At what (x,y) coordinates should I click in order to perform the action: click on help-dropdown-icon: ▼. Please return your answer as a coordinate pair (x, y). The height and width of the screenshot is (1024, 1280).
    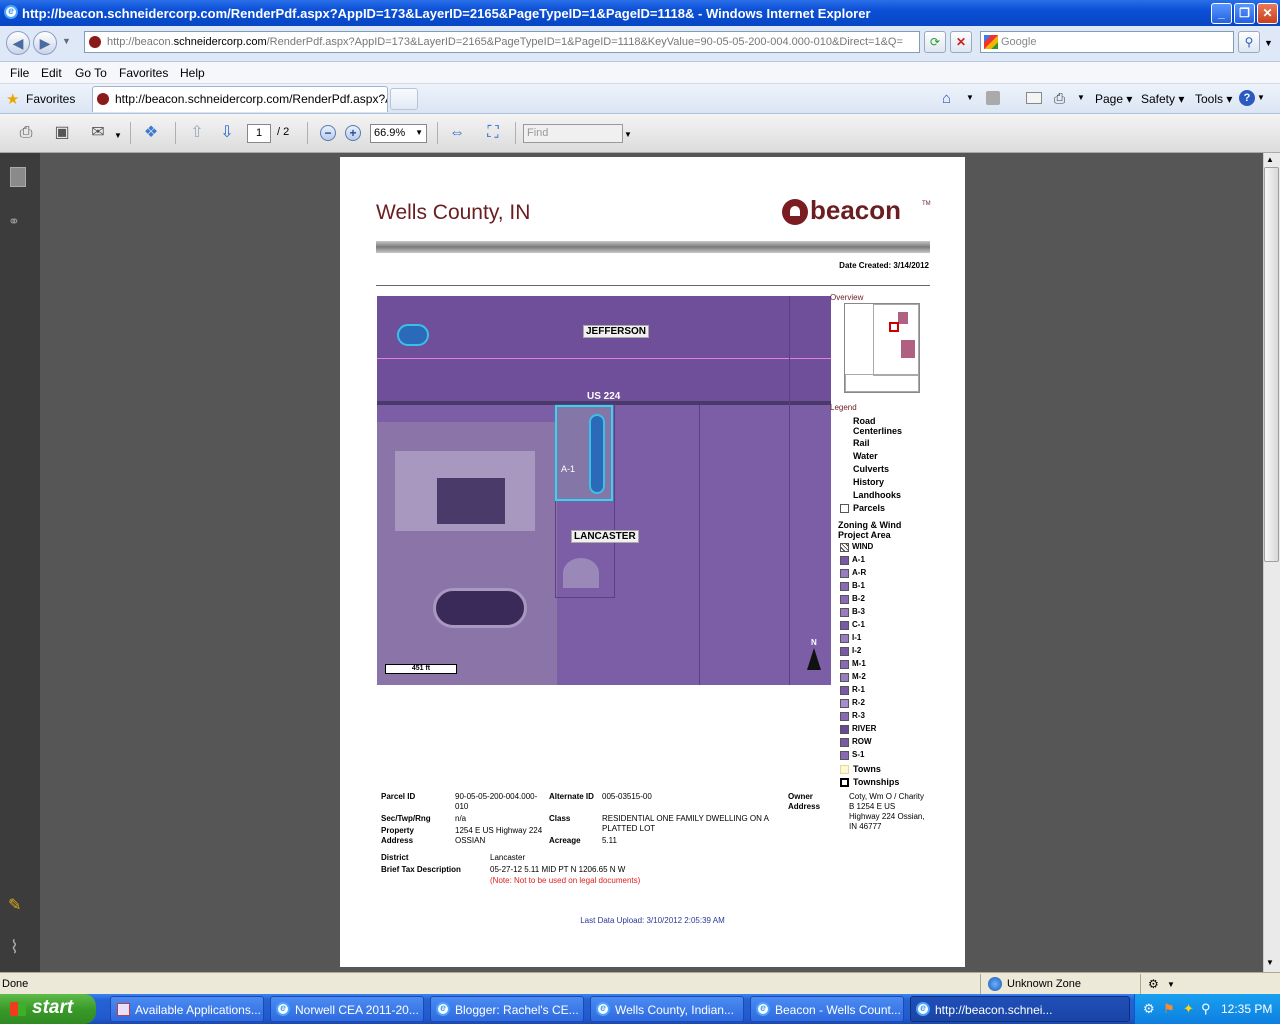
    Looking at the image, I should click on (1261, 97).